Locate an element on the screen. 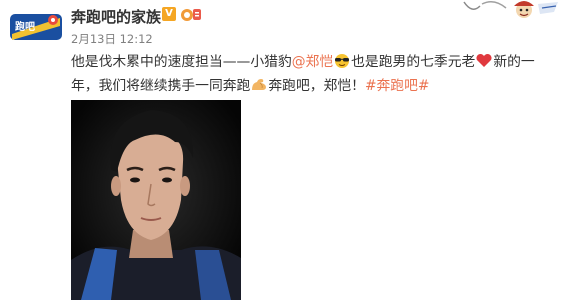 This screenshot has width=566, height=300. account-avatar: 跑吧 is located at coordinates (36, 26).